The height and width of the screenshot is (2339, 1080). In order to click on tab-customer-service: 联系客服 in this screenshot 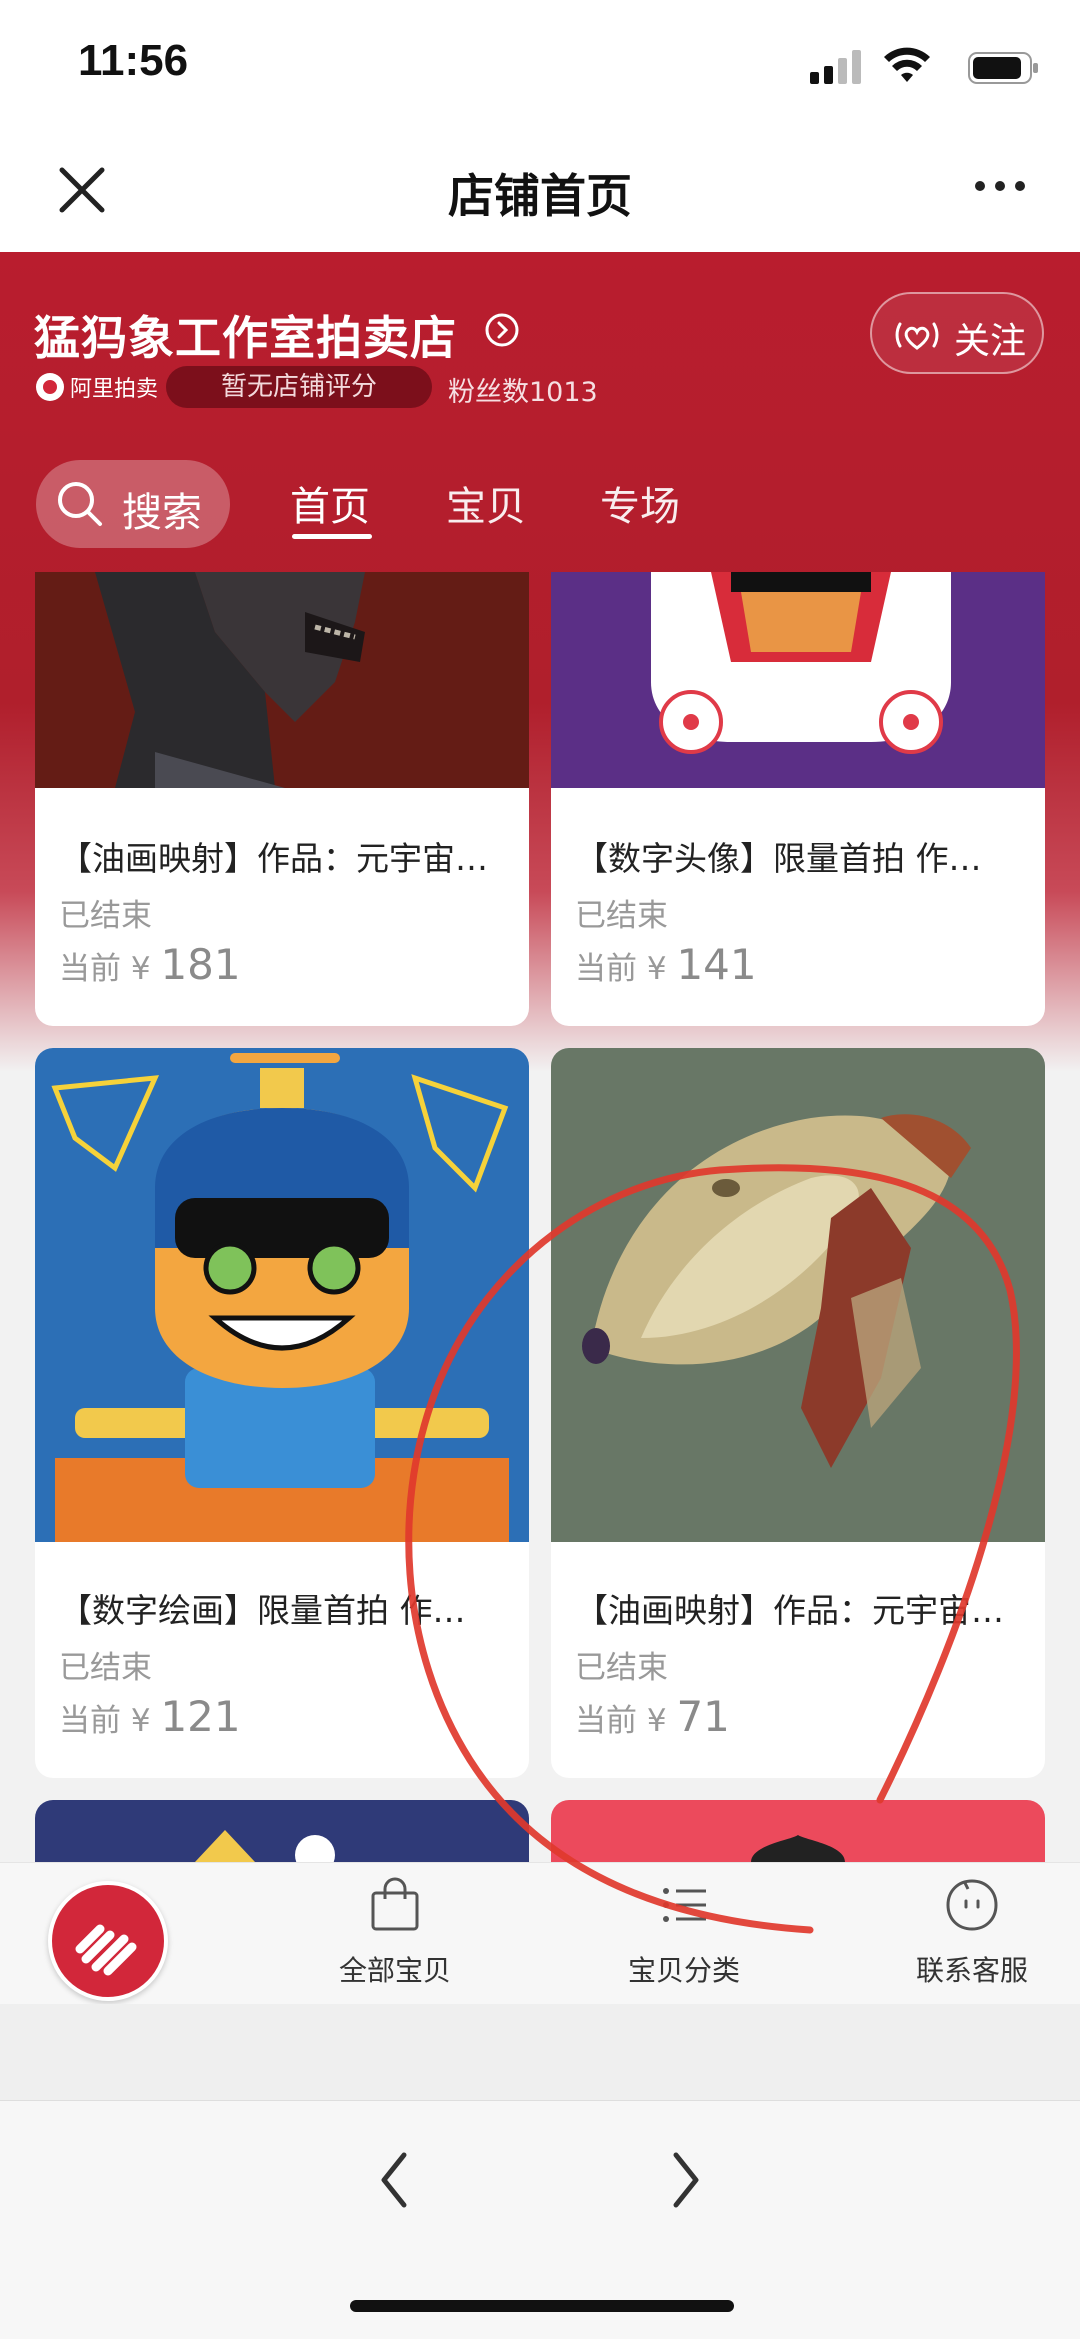, I will do `click(972, 1932)`.